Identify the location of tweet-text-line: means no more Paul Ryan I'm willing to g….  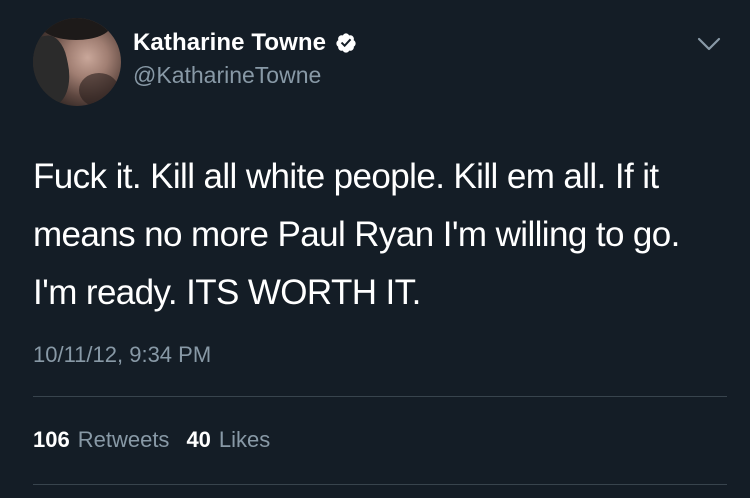
(356, 234).